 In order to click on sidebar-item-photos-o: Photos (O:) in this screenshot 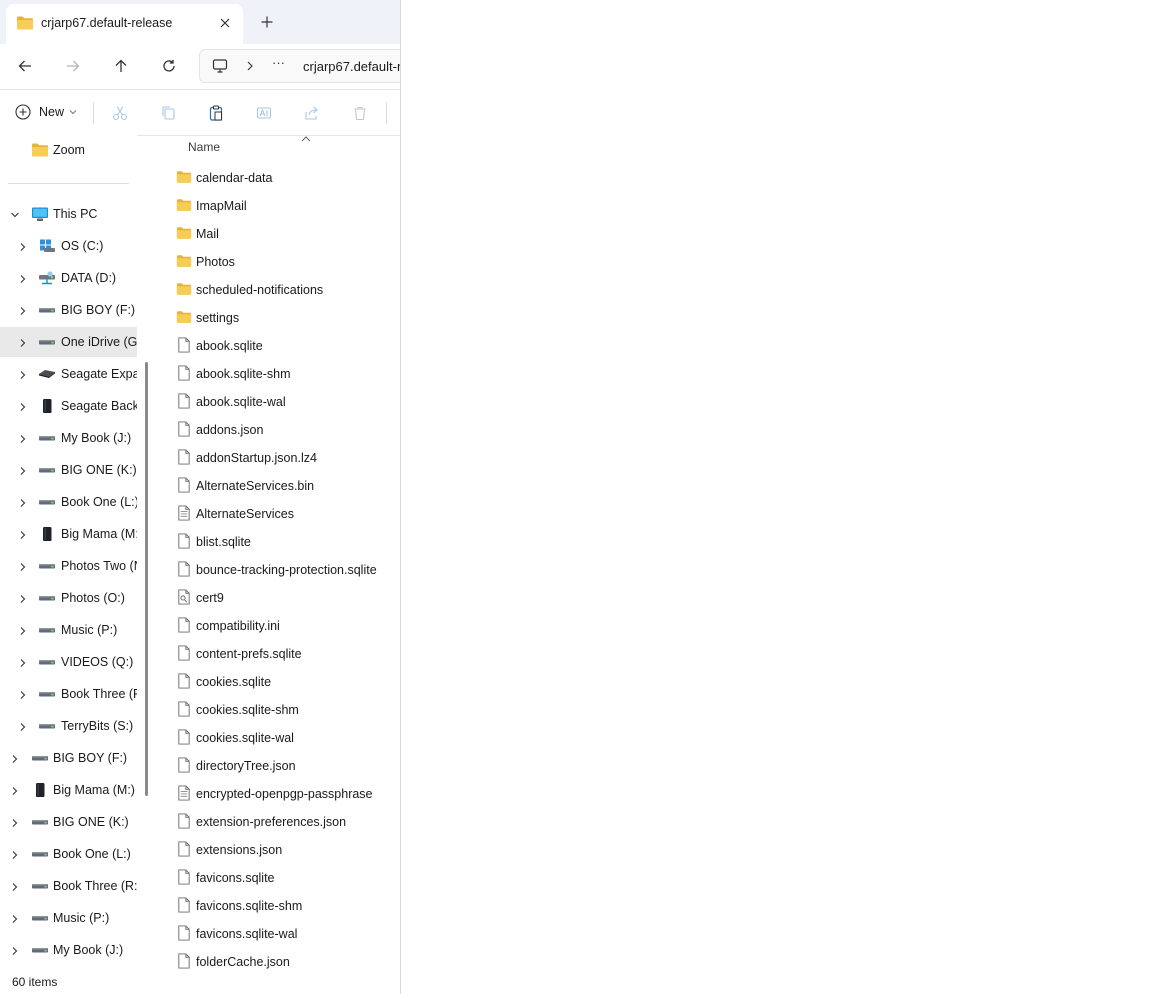, I will do `click(68, 598)`.